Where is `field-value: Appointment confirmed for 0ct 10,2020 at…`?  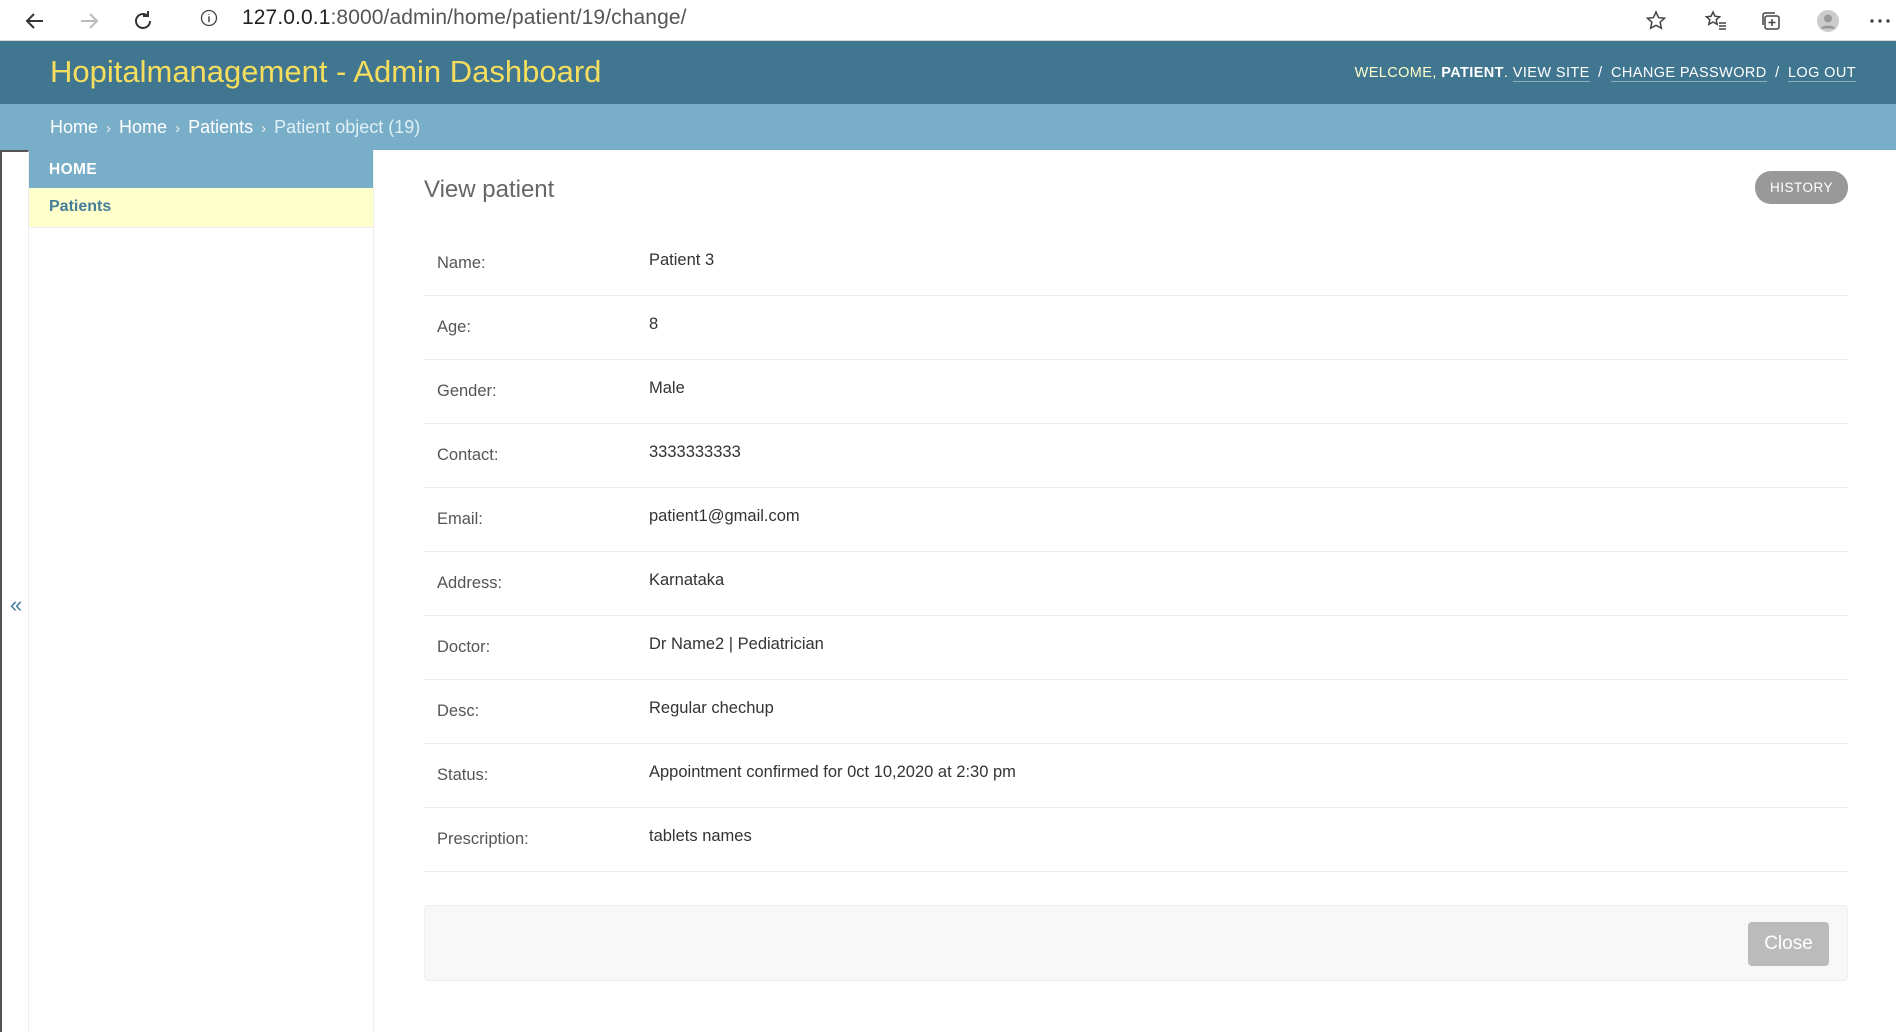 field-value: Appointment confirmed for 0ct 10,2020 at… is located at coordinates (832, 772).